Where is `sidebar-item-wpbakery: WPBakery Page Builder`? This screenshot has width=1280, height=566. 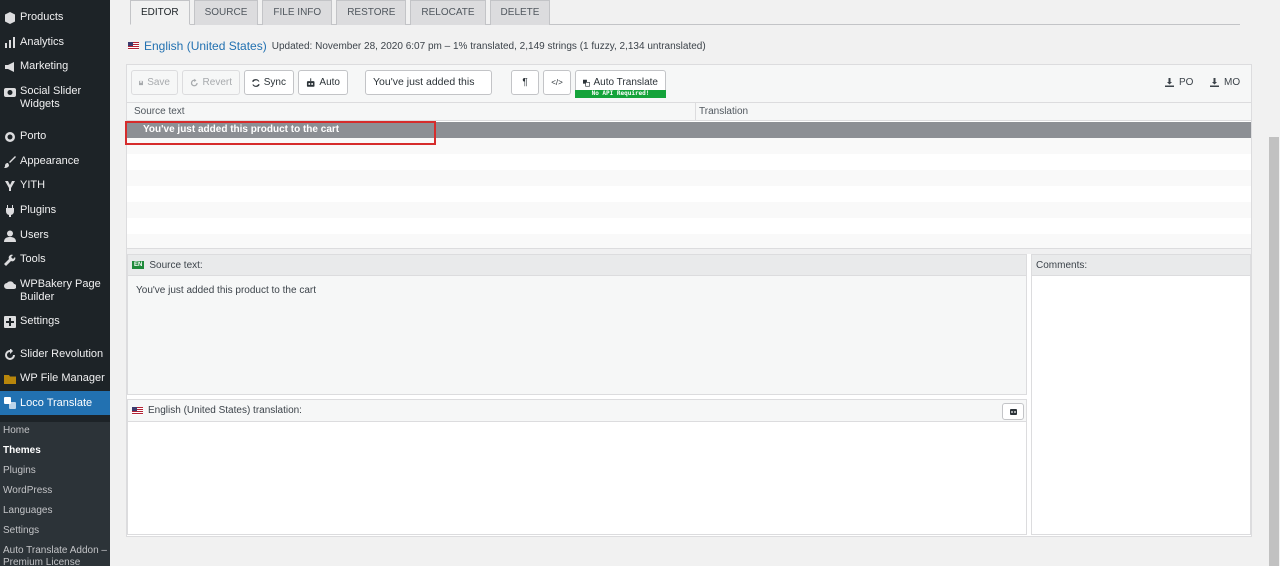 sidebar-item-wpbakery: WPBakery Page Builder is located at coordinates (55, 291).